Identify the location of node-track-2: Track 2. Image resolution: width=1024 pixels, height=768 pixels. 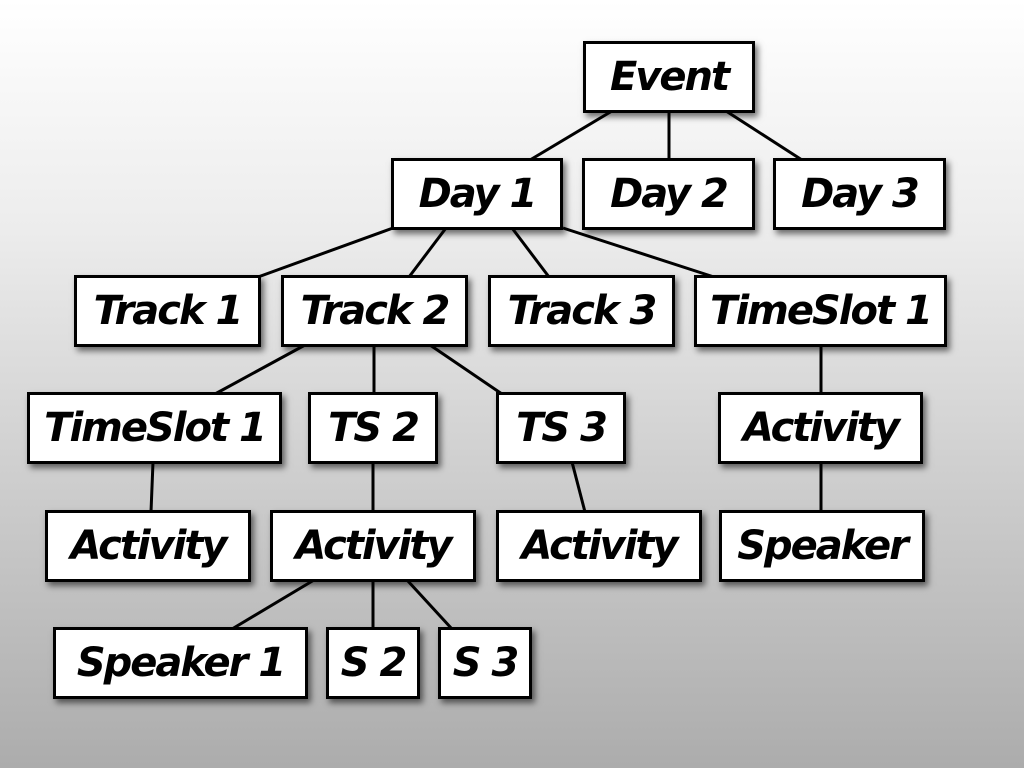
(374, 311).